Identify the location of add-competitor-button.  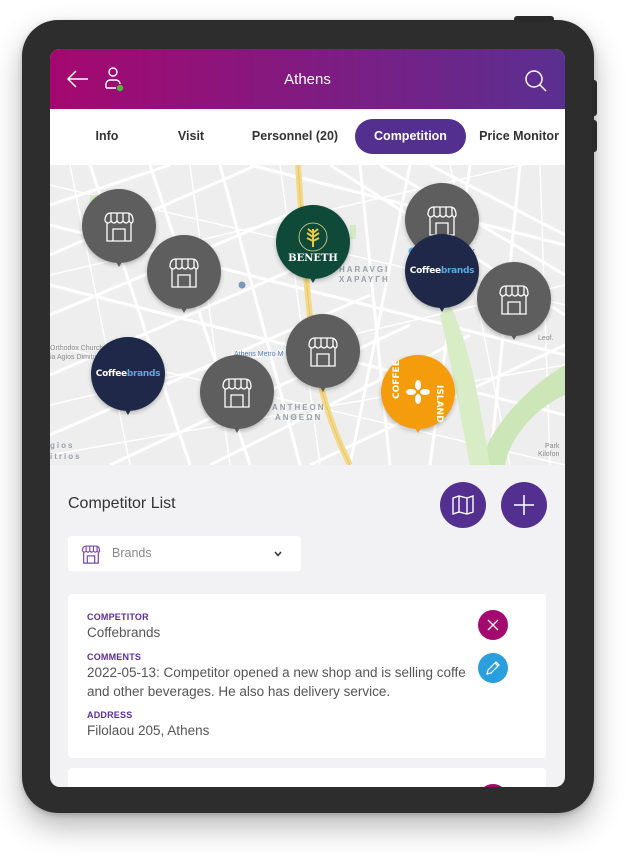
(524, 505).